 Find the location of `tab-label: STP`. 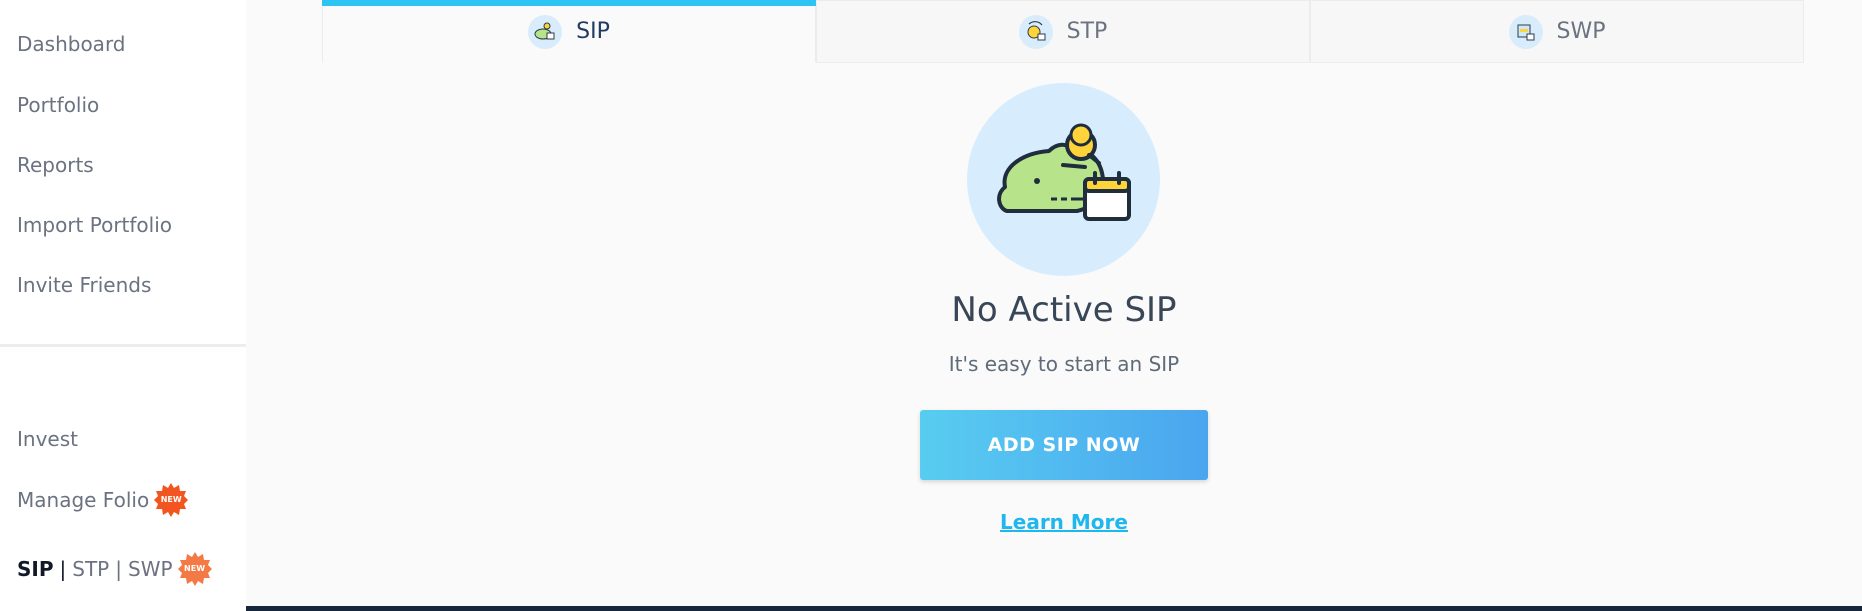

tab-label: STP is located at coordinates (1087, 31).